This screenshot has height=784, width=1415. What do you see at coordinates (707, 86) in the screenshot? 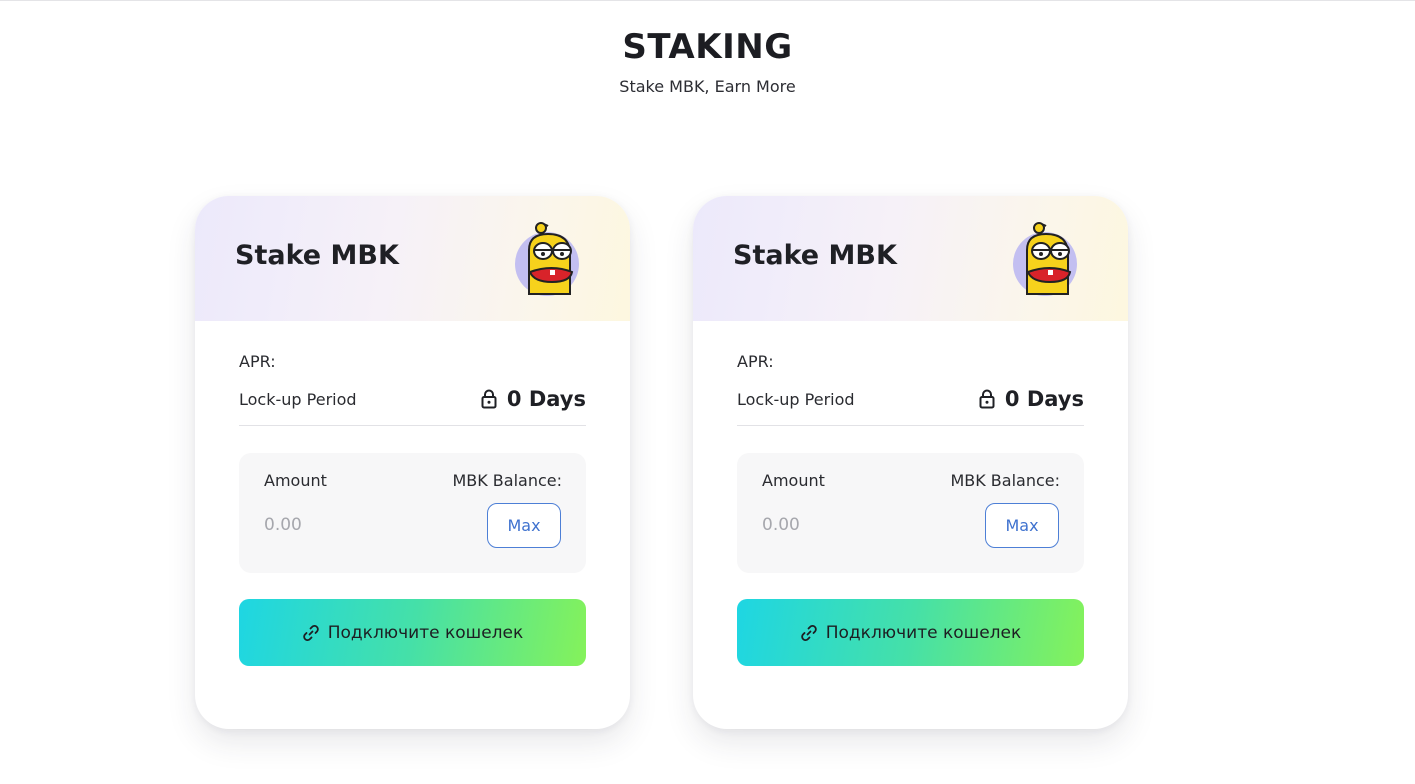
I see `page-subtitle: Stake MBK, Earn More` at bounding box center [707, 86].